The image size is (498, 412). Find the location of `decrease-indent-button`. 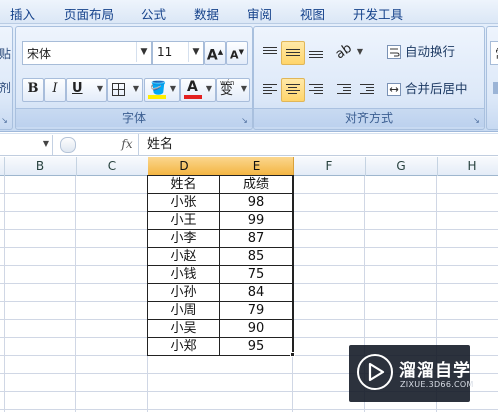

decrease-indent-button is located at coordinates (344, 90).